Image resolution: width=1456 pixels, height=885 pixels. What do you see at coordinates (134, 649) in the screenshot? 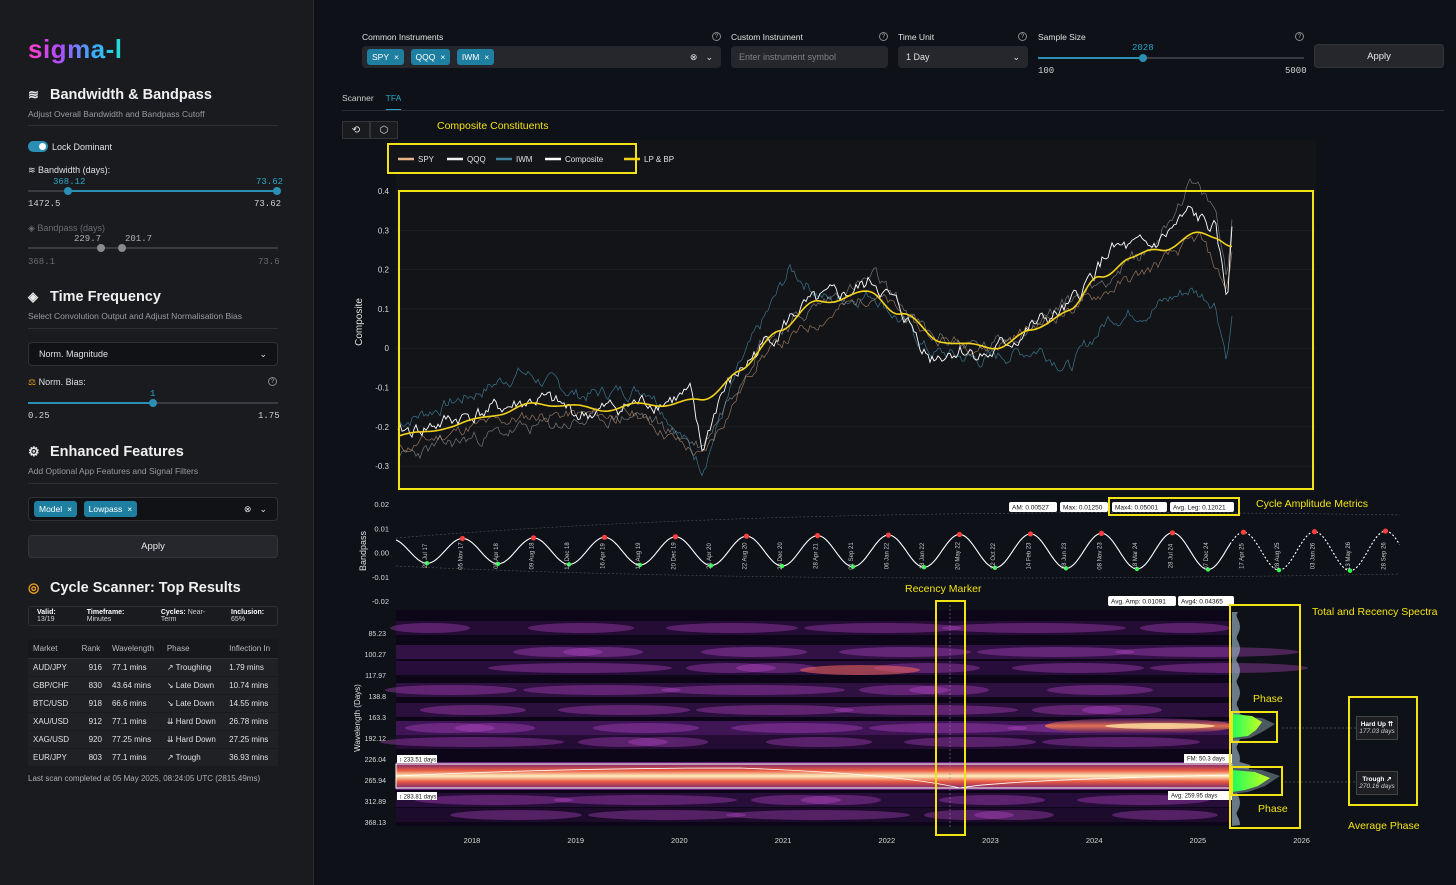
I see `col-wavelength: Wavelength` at bounding box center [134, 649].